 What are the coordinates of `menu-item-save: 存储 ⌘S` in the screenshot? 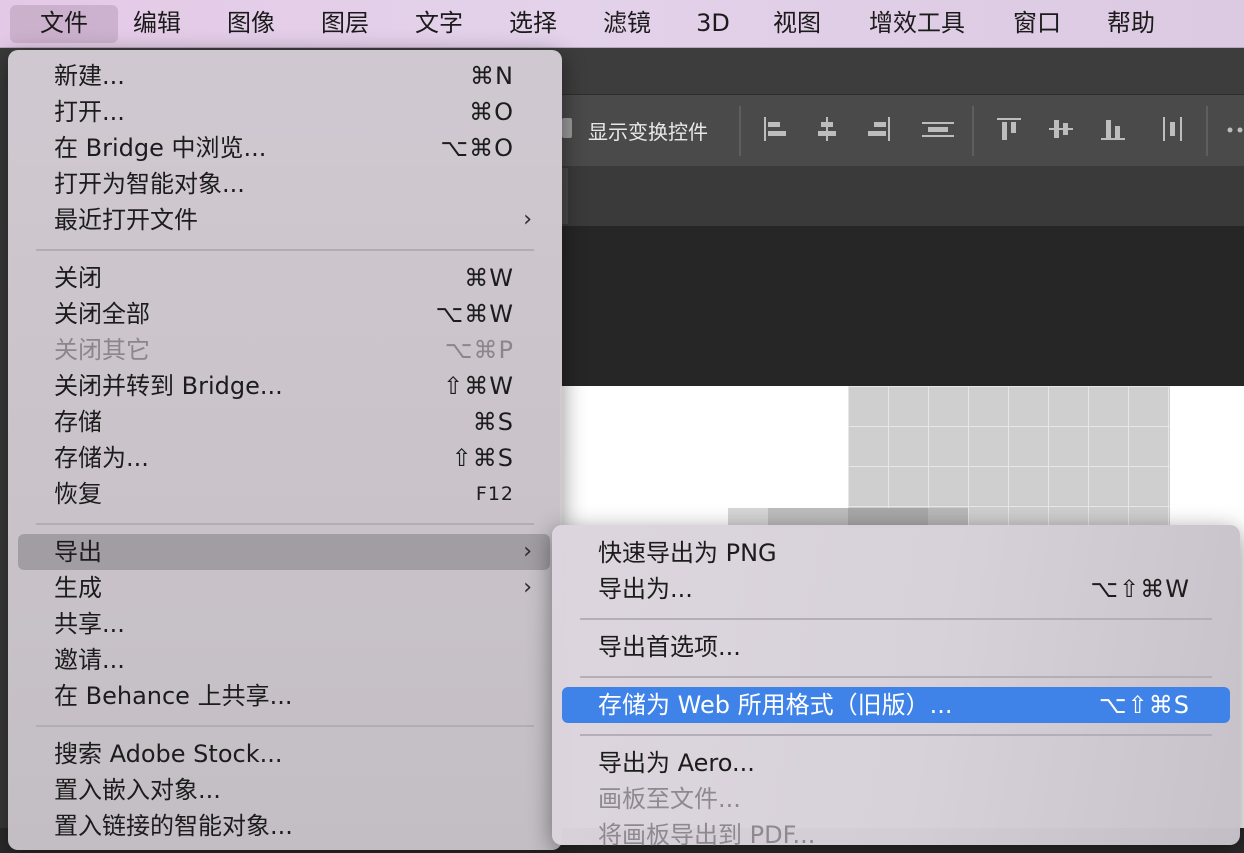 It's located at (284, 422).